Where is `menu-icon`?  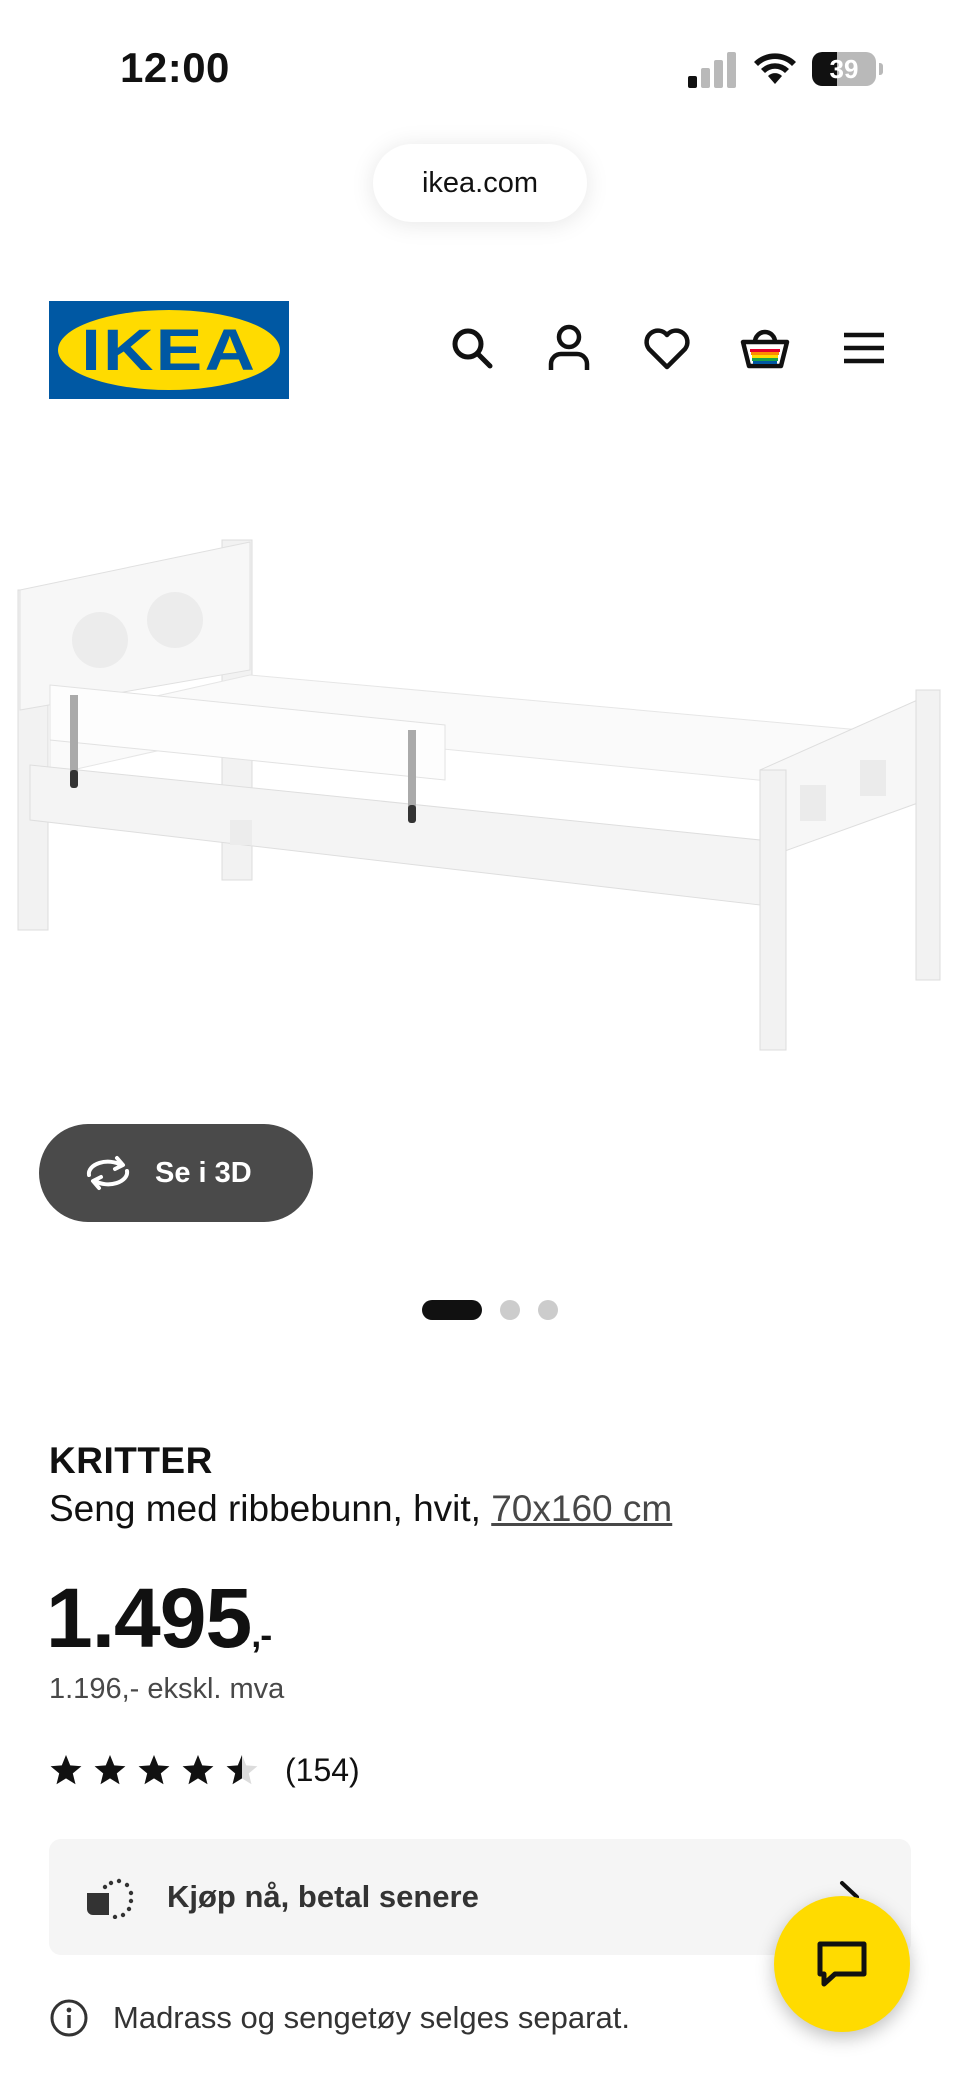
menu-icon is located at coordinates (864, 348).